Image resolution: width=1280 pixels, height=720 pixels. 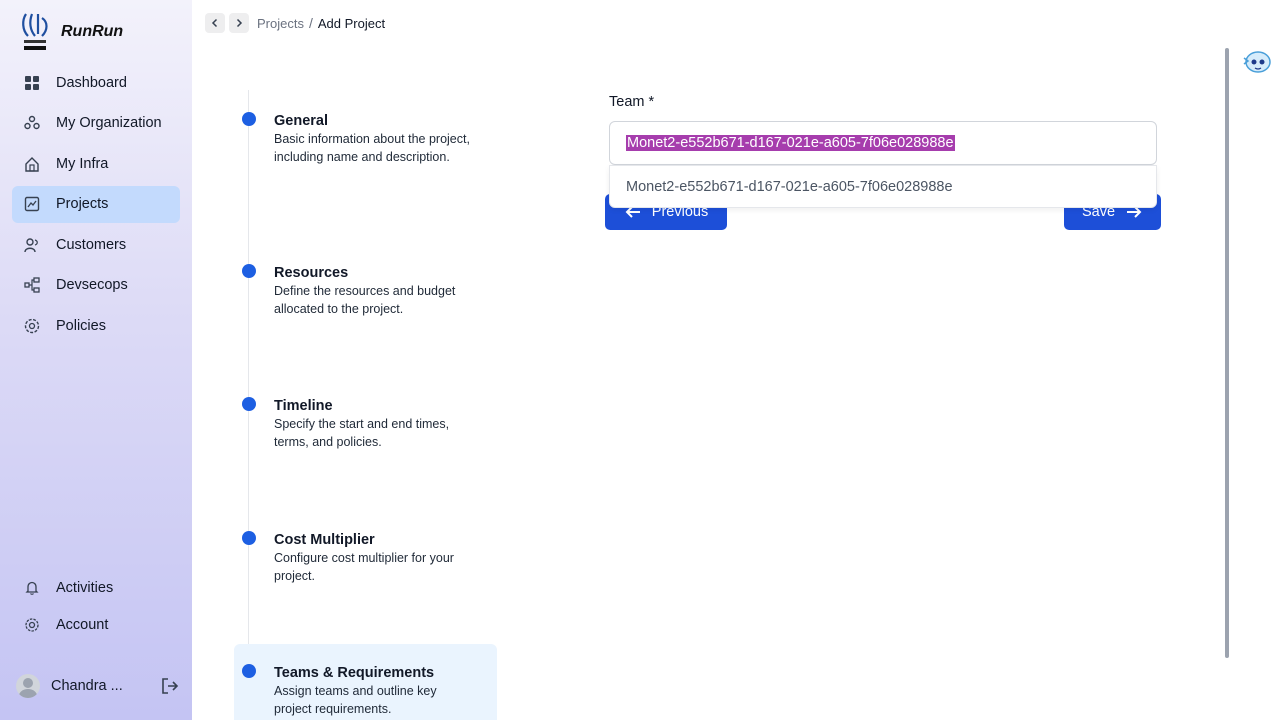 I want to click on sidebar-item-activities: Activities, so click(x=96, y=587).